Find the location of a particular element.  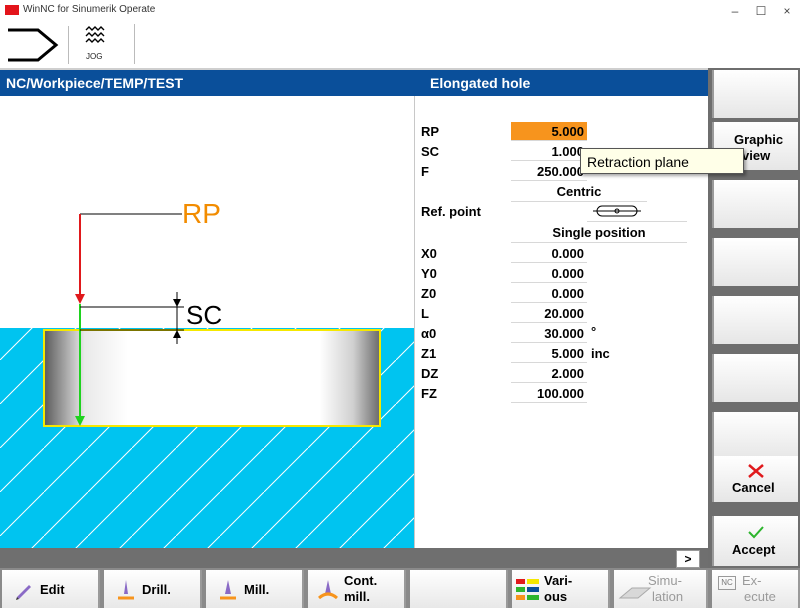

x0-label: X0 is located at coordinates (429, 253).